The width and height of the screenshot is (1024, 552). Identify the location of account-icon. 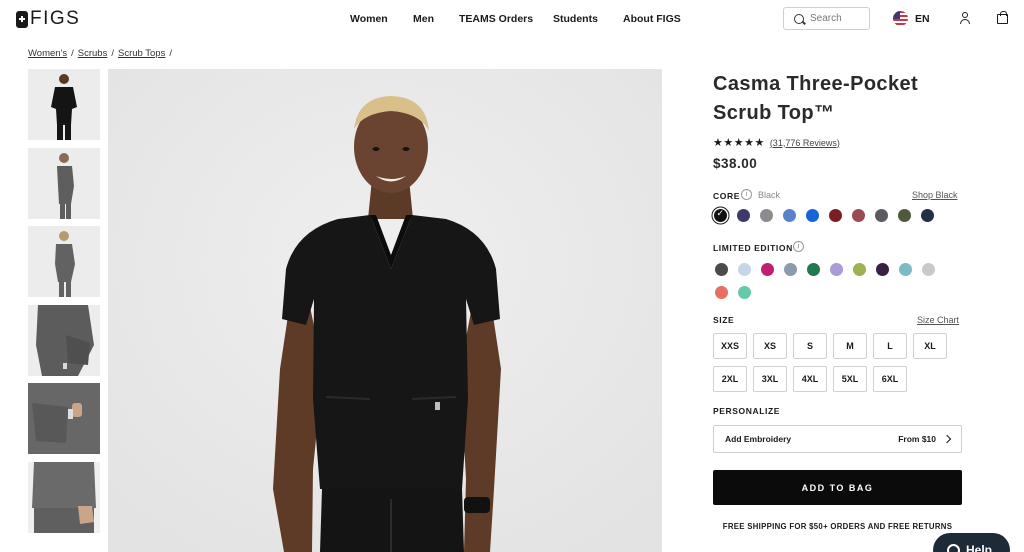
(965, 18).